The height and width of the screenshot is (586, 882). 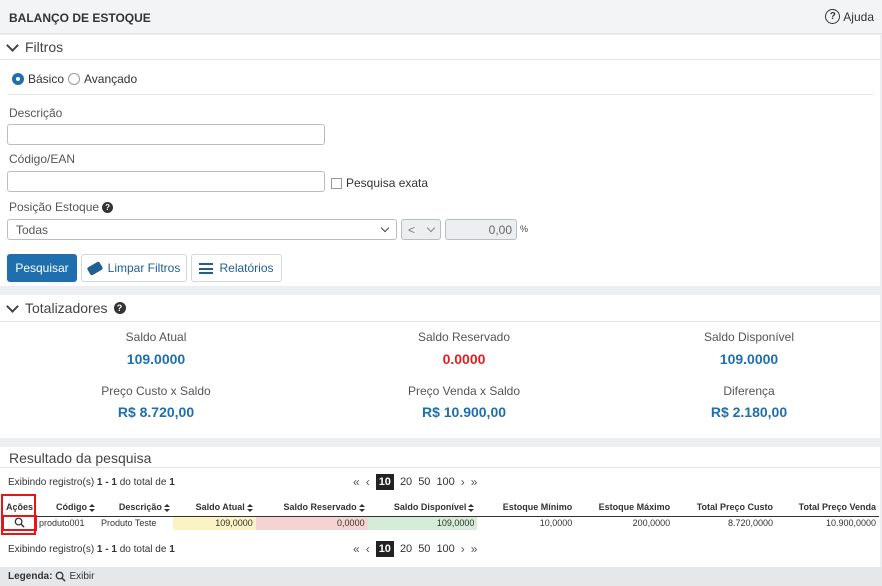 I want to click on records-info-bottom: Exibindo registro(s) 1 - 1 do total de 1, so click(x=91, y=549).